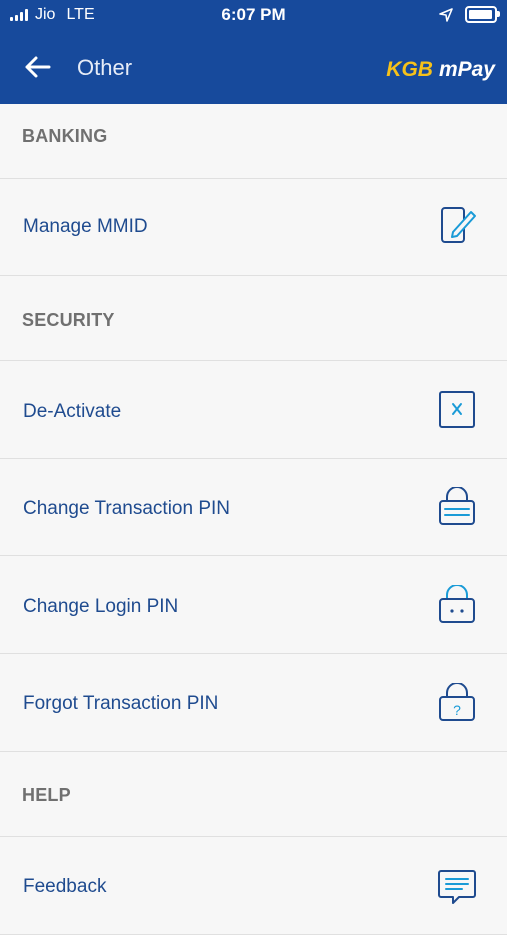 This screenshot has width=507, height=935. I want to click on app-header: Jio LTE 6:07 PM Other KGB mPay, so click(253, 52).